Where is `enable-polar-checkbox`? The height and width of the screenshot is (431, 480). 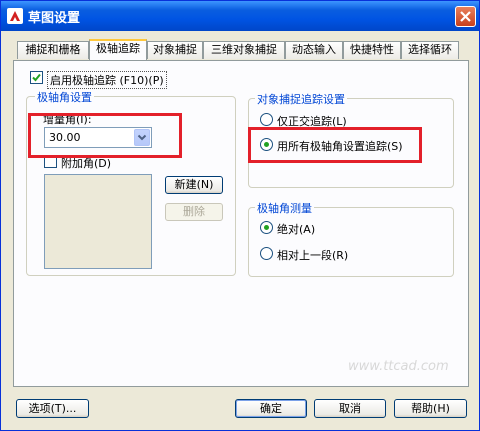 enable-polar-checkbox is located at coordinates (36, 77).